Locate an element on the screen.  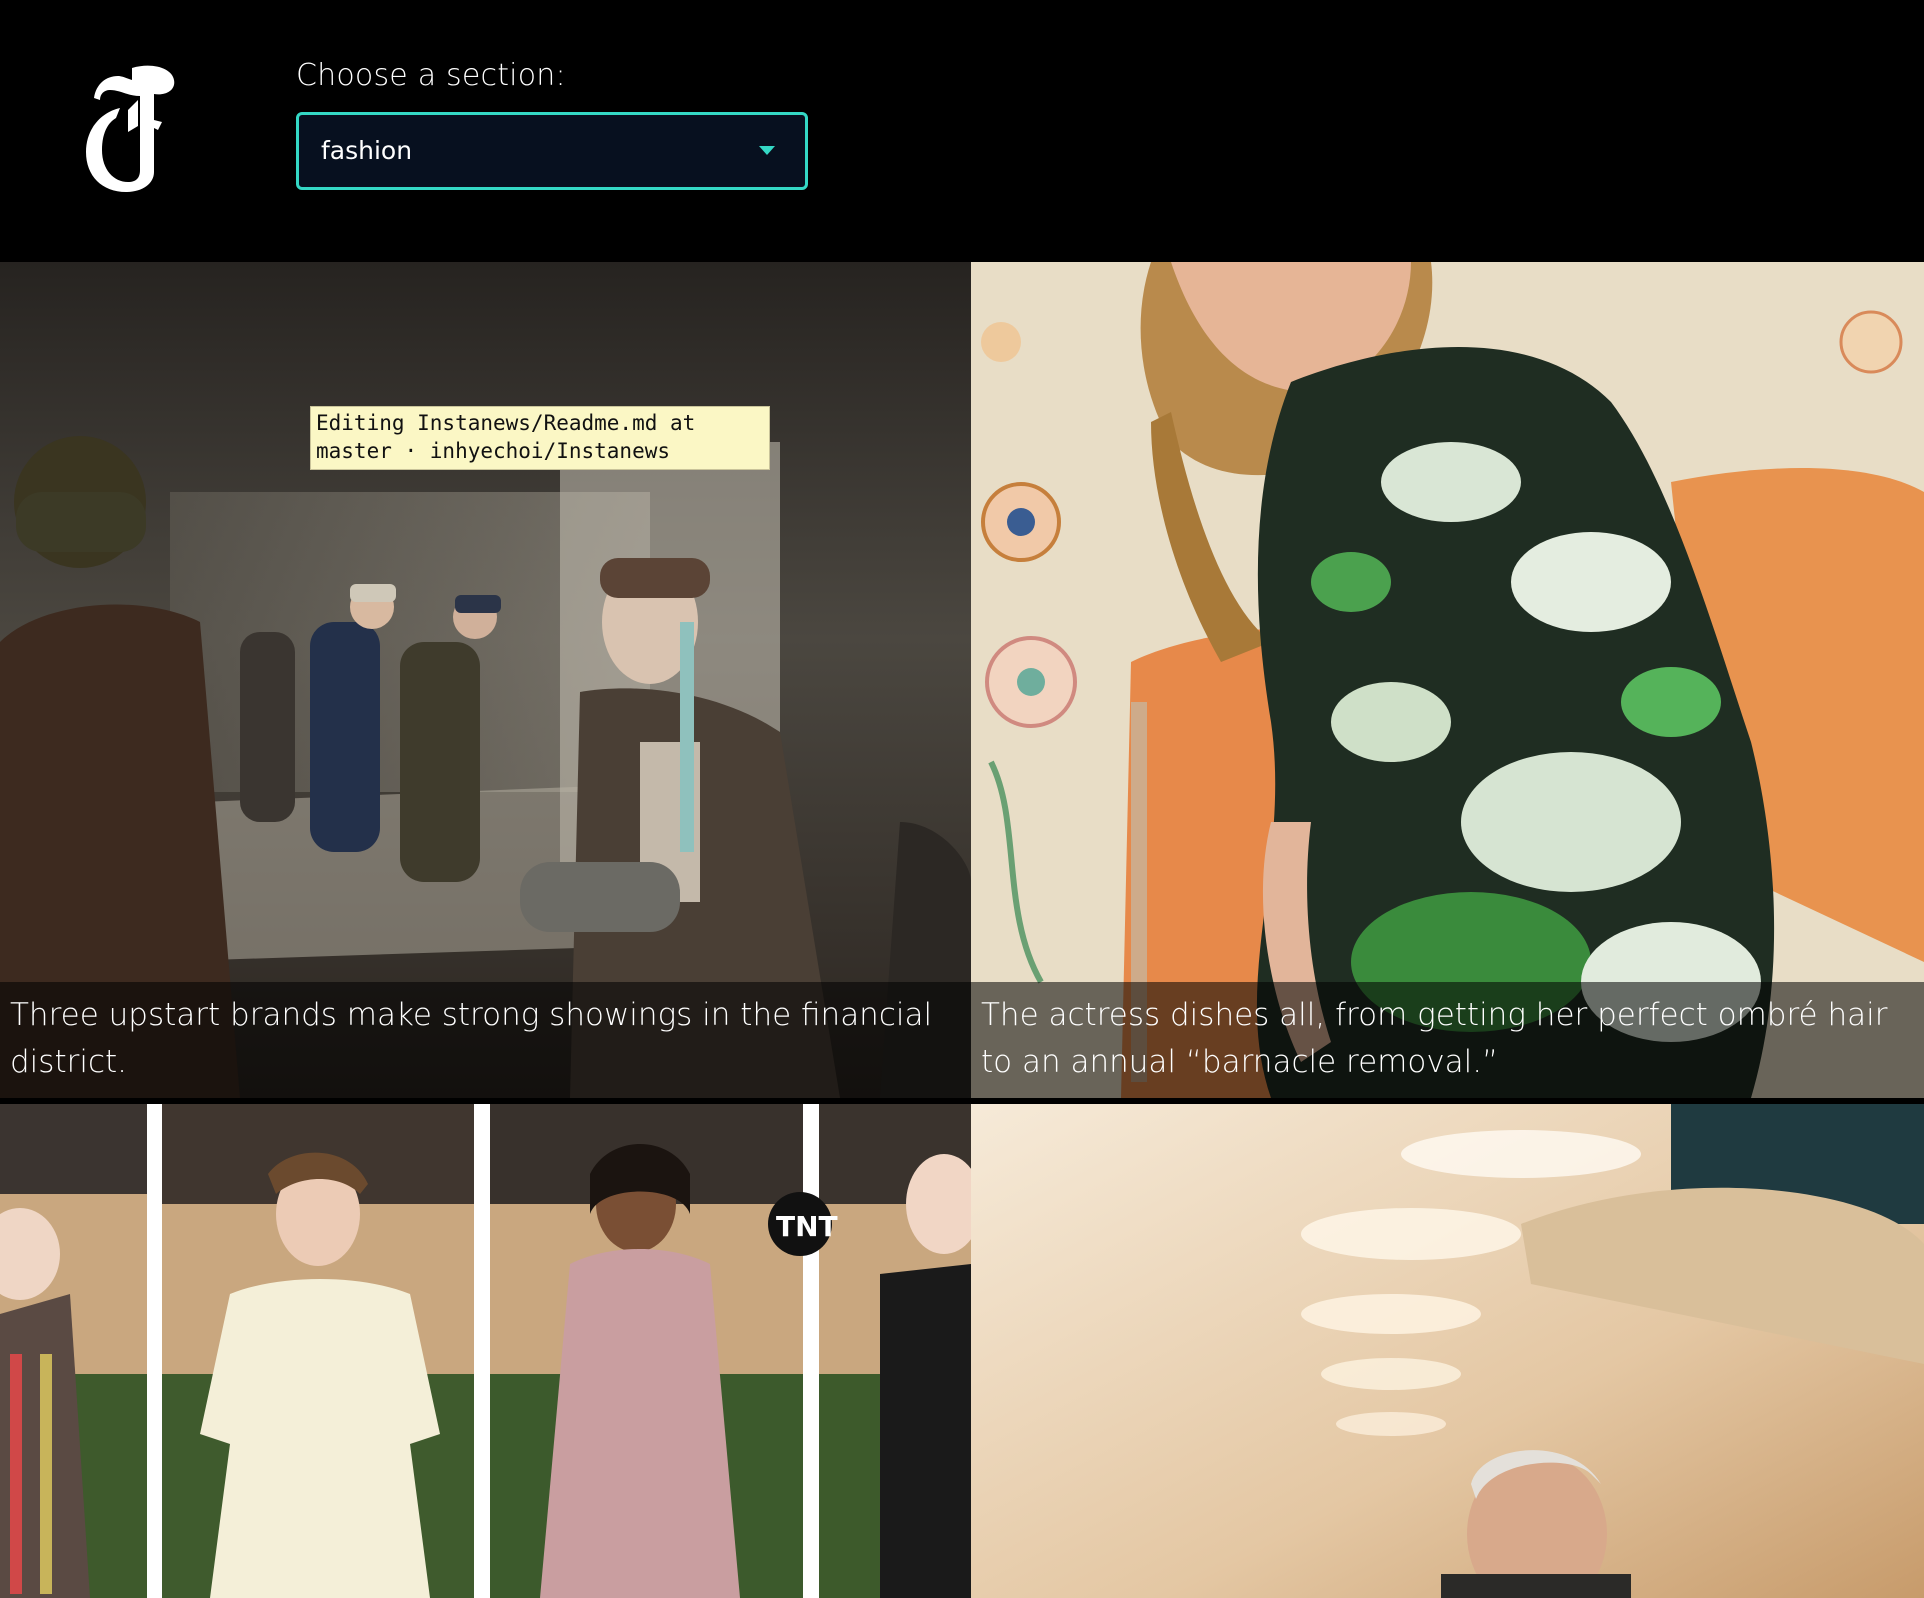
section-select: fashion is located at coordinates (552, 151).